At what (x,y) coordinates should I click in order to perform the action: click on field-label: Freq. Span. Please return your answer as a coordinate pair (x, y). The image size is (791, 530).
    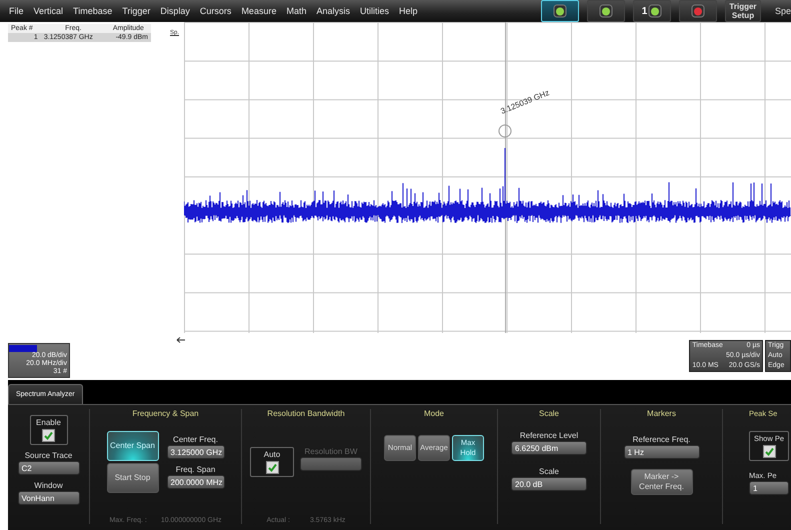
    Looking at the image, I should click on (196, 469).